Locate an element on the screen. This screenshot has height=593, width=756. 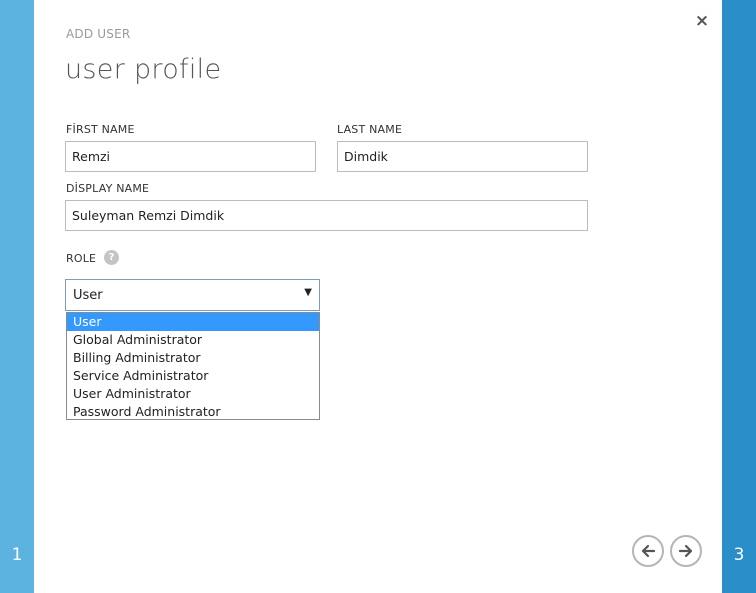
first-name-label: FİRST NAME is located at coordinates (100, 129).